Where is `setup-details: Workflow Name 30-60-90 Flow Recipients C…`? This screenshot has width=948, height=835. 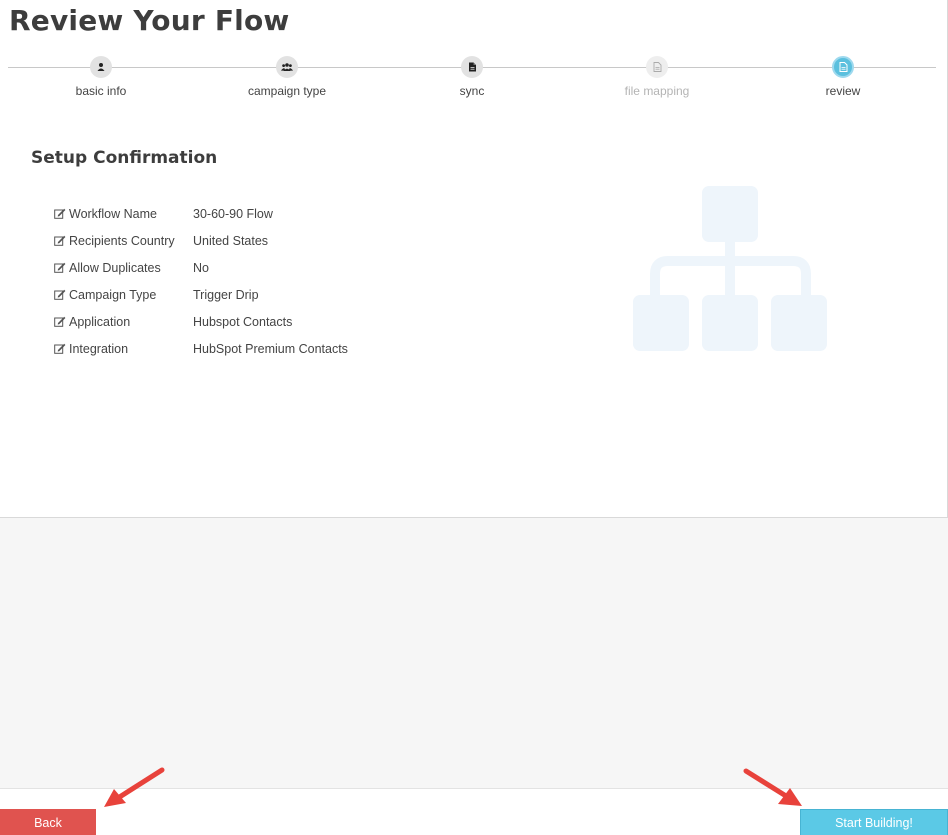
setup-details: Workflow Name 30-60-90 Flow Recipients C… is located at coordinates (201, 281).